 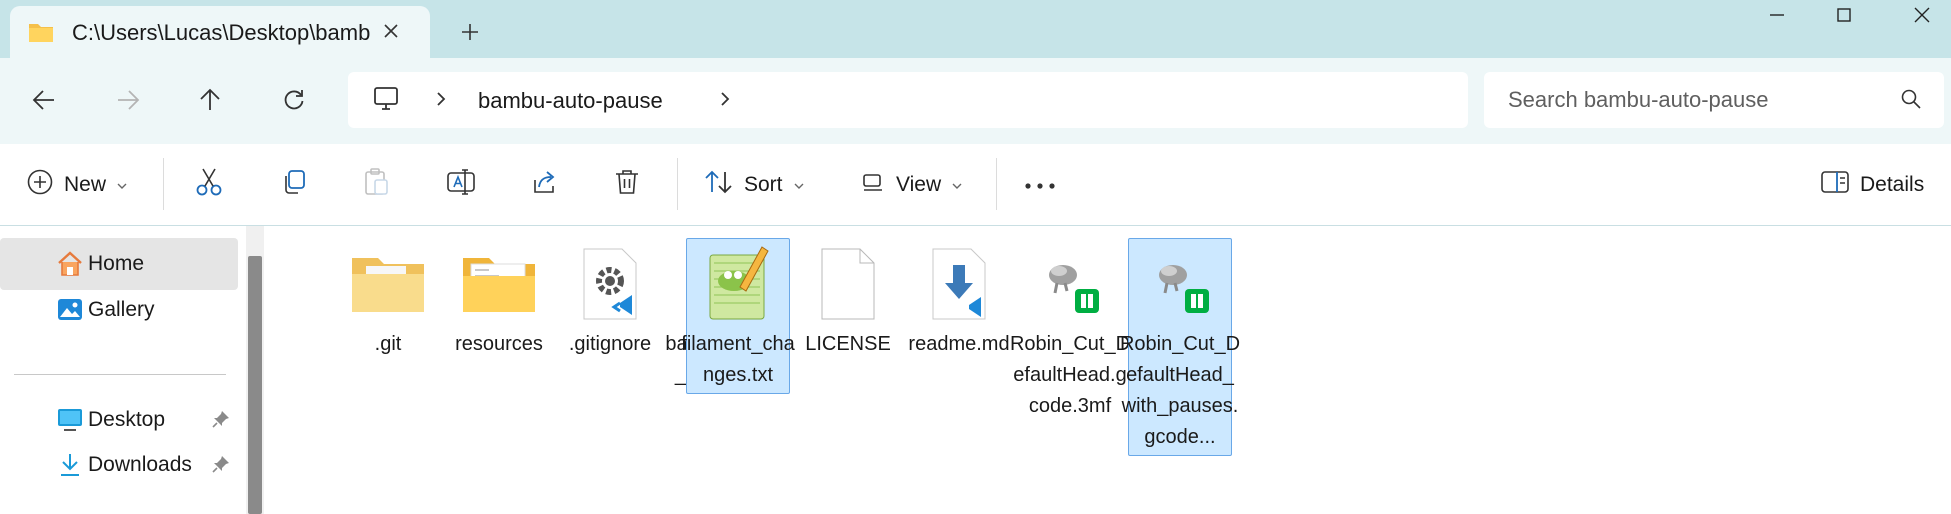 I want to click on paste-button, so click(x=376, y=185).